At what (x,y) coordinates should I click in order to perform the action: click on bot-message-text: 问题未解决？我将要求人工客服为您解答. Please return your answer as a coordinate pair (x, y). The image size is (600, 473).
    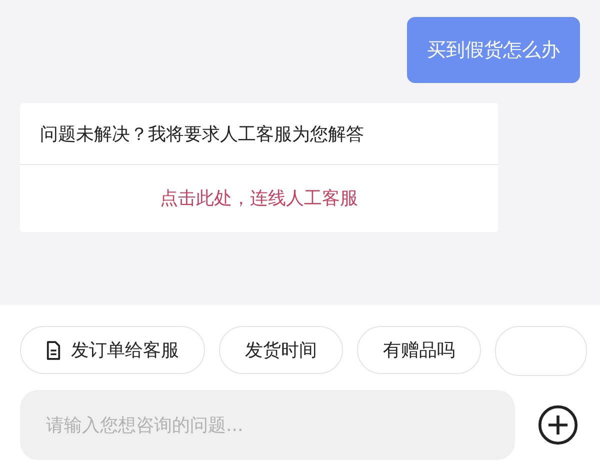
    Looking at the image, I should click on (202, 135).